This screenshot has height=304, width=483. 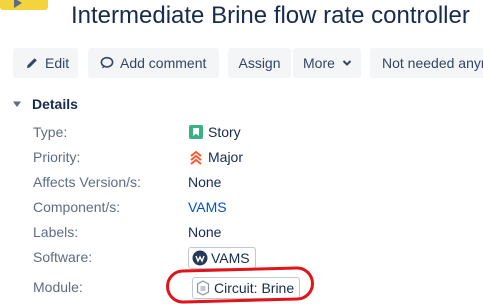 I want to click on assign-button: Assign, so click(x=259, y=63).